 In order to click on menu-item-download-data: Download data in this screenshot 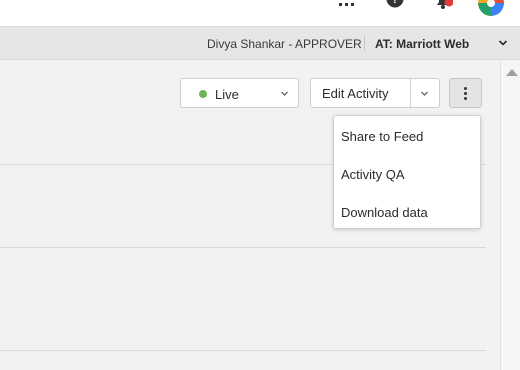, I will do `click(407, 212)`.